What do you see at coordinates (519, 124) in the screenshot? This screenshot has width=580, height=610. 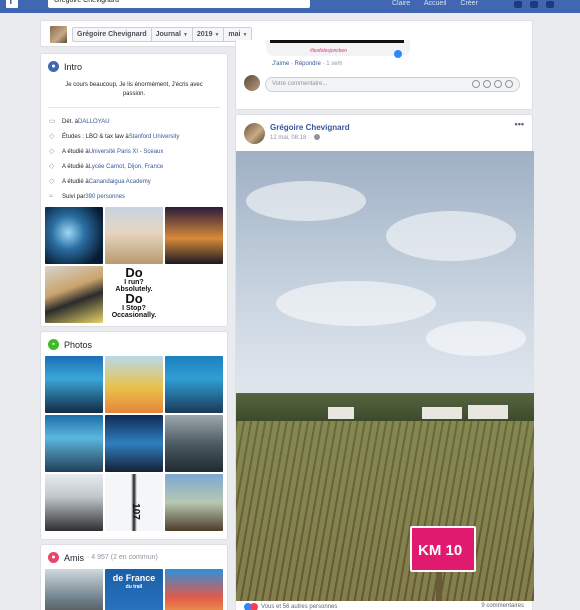 I see `more-options-icon: •••` at bounding box center [519, 124].